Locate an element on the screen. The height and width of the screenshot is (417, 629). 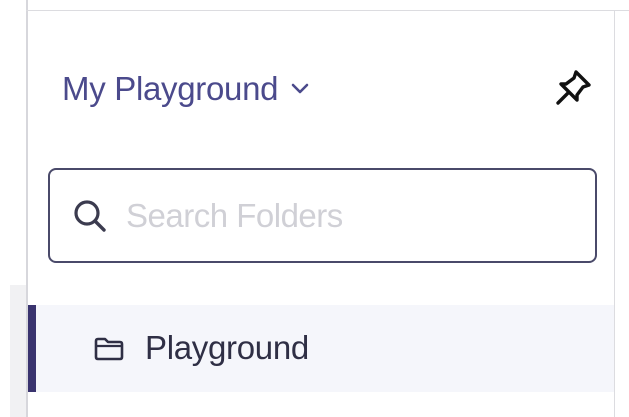
workspace-switcher: My Playground is located at coordinates (186, 89).